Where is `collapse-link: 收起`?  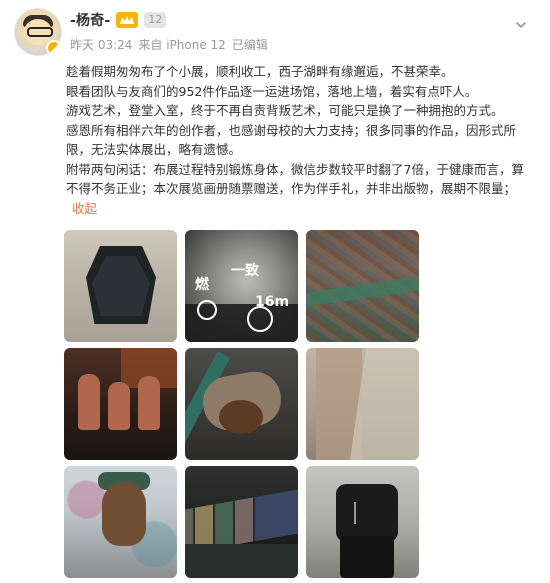
collapse-link: 收起 is located at coordinates (84, 208).